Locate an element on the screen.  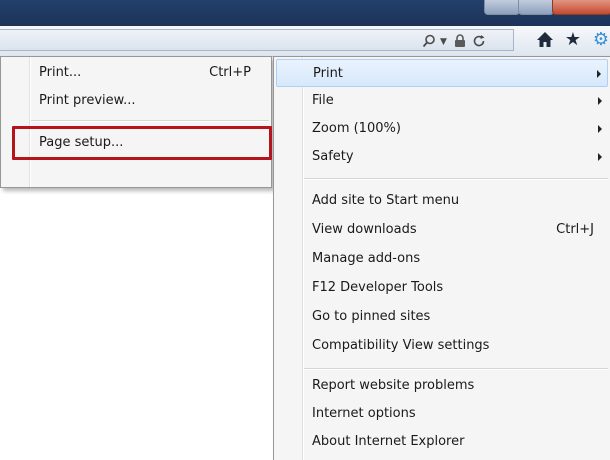
menu-item-shortcut: Ctrl+J is located at coordinates (575, 229).